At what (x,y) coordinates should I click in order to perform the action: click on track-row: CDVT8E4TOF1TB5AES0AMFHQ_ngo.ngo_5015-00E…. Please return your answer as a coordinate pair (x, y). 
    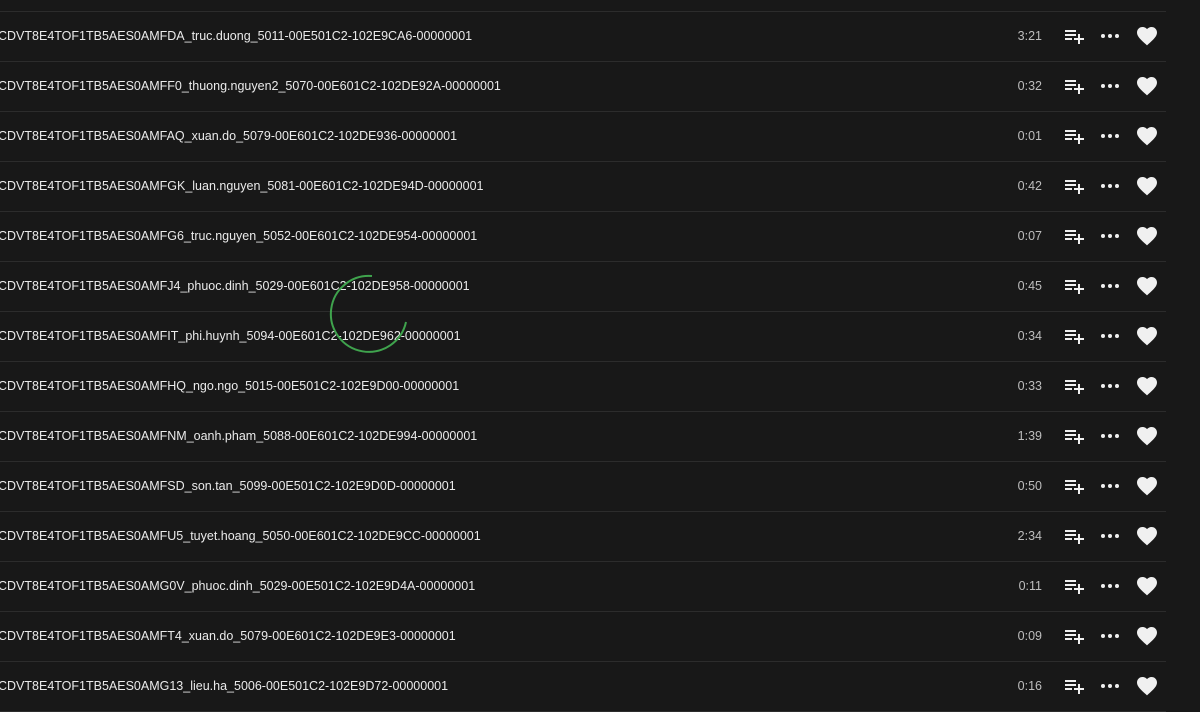
    Looking at the image, I should click on (583, 387).